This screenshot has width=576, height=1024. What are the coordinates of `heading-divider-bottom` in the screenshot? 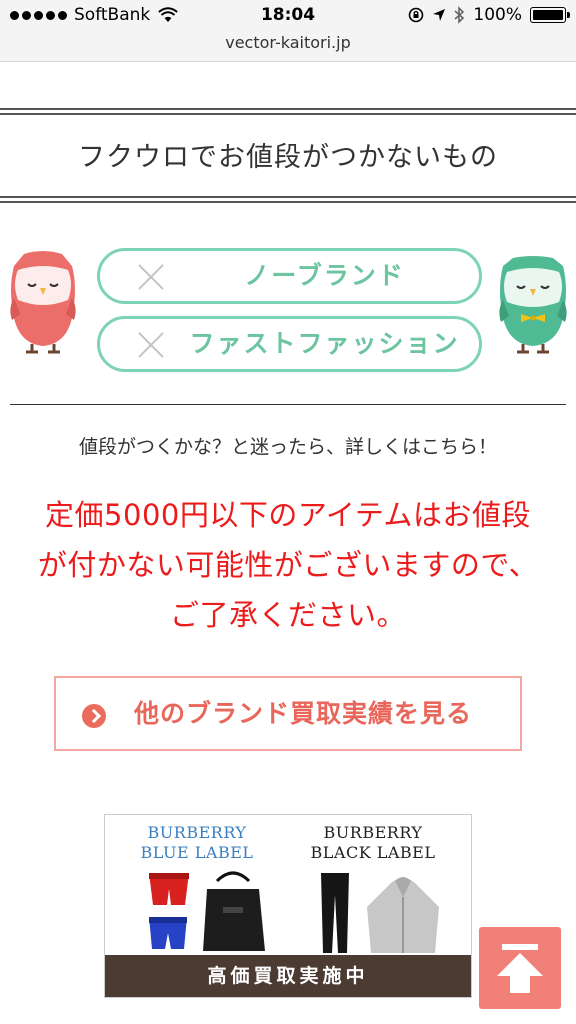 It's located at (288, 199).